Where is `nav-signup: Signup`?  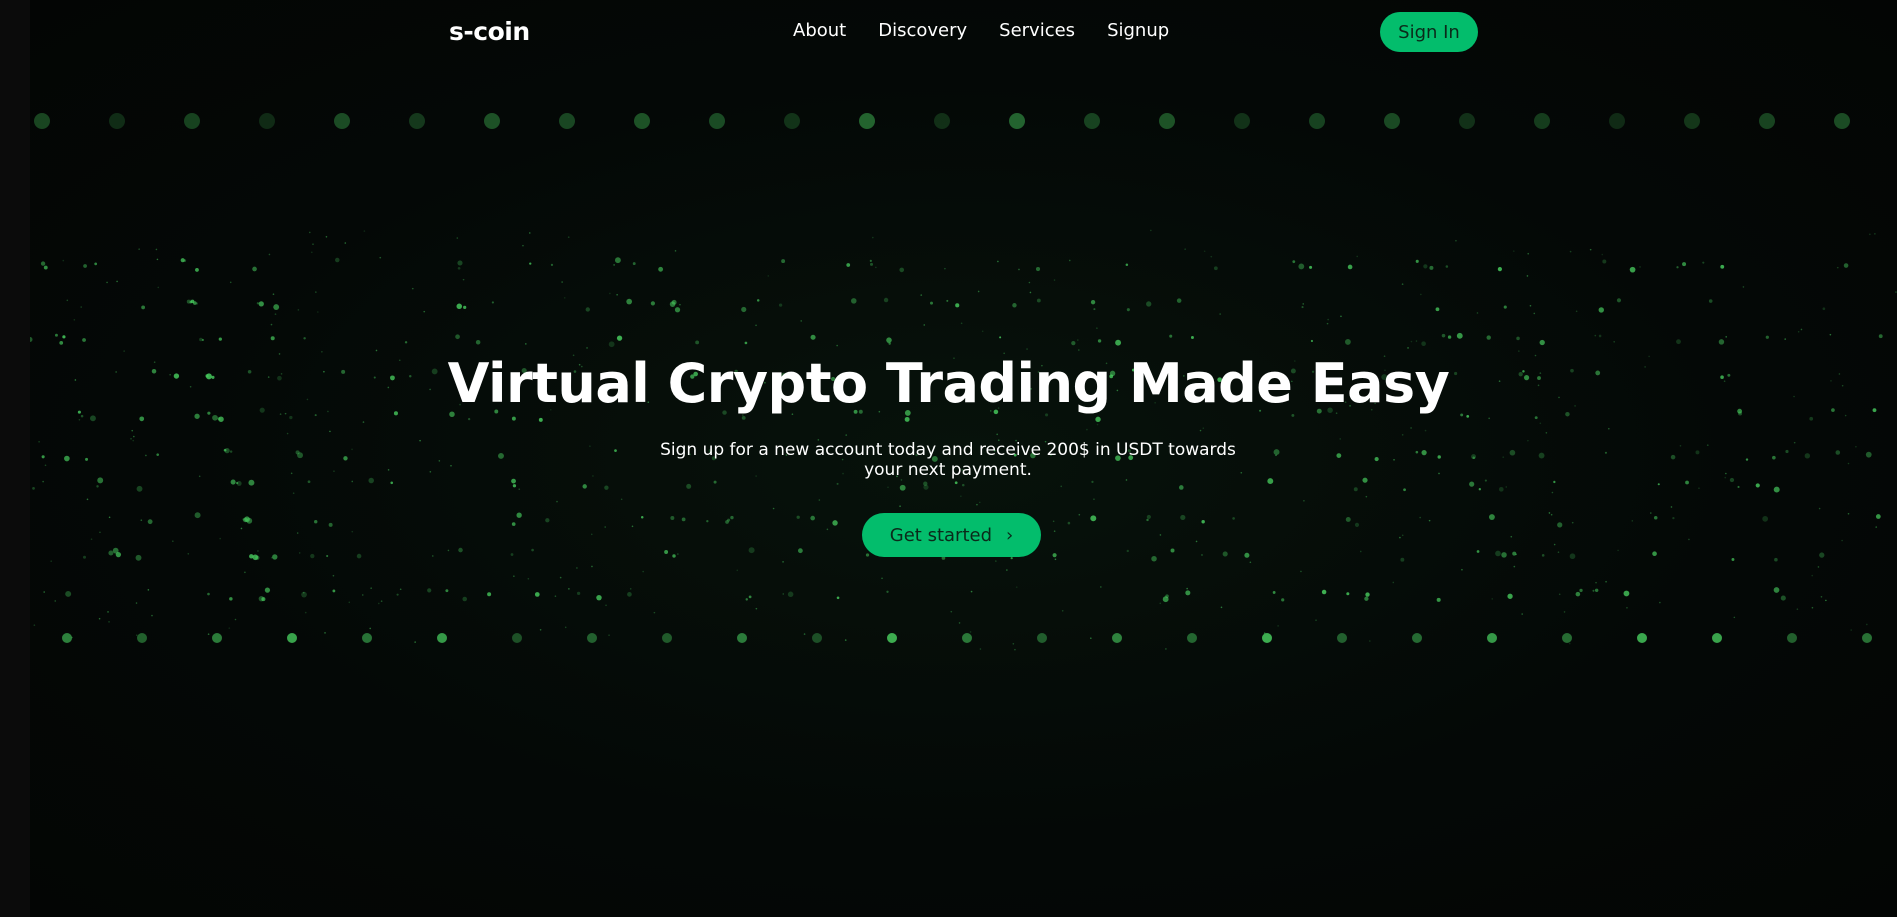 nav-signup: Signup is located at coordinates (1138, 30).